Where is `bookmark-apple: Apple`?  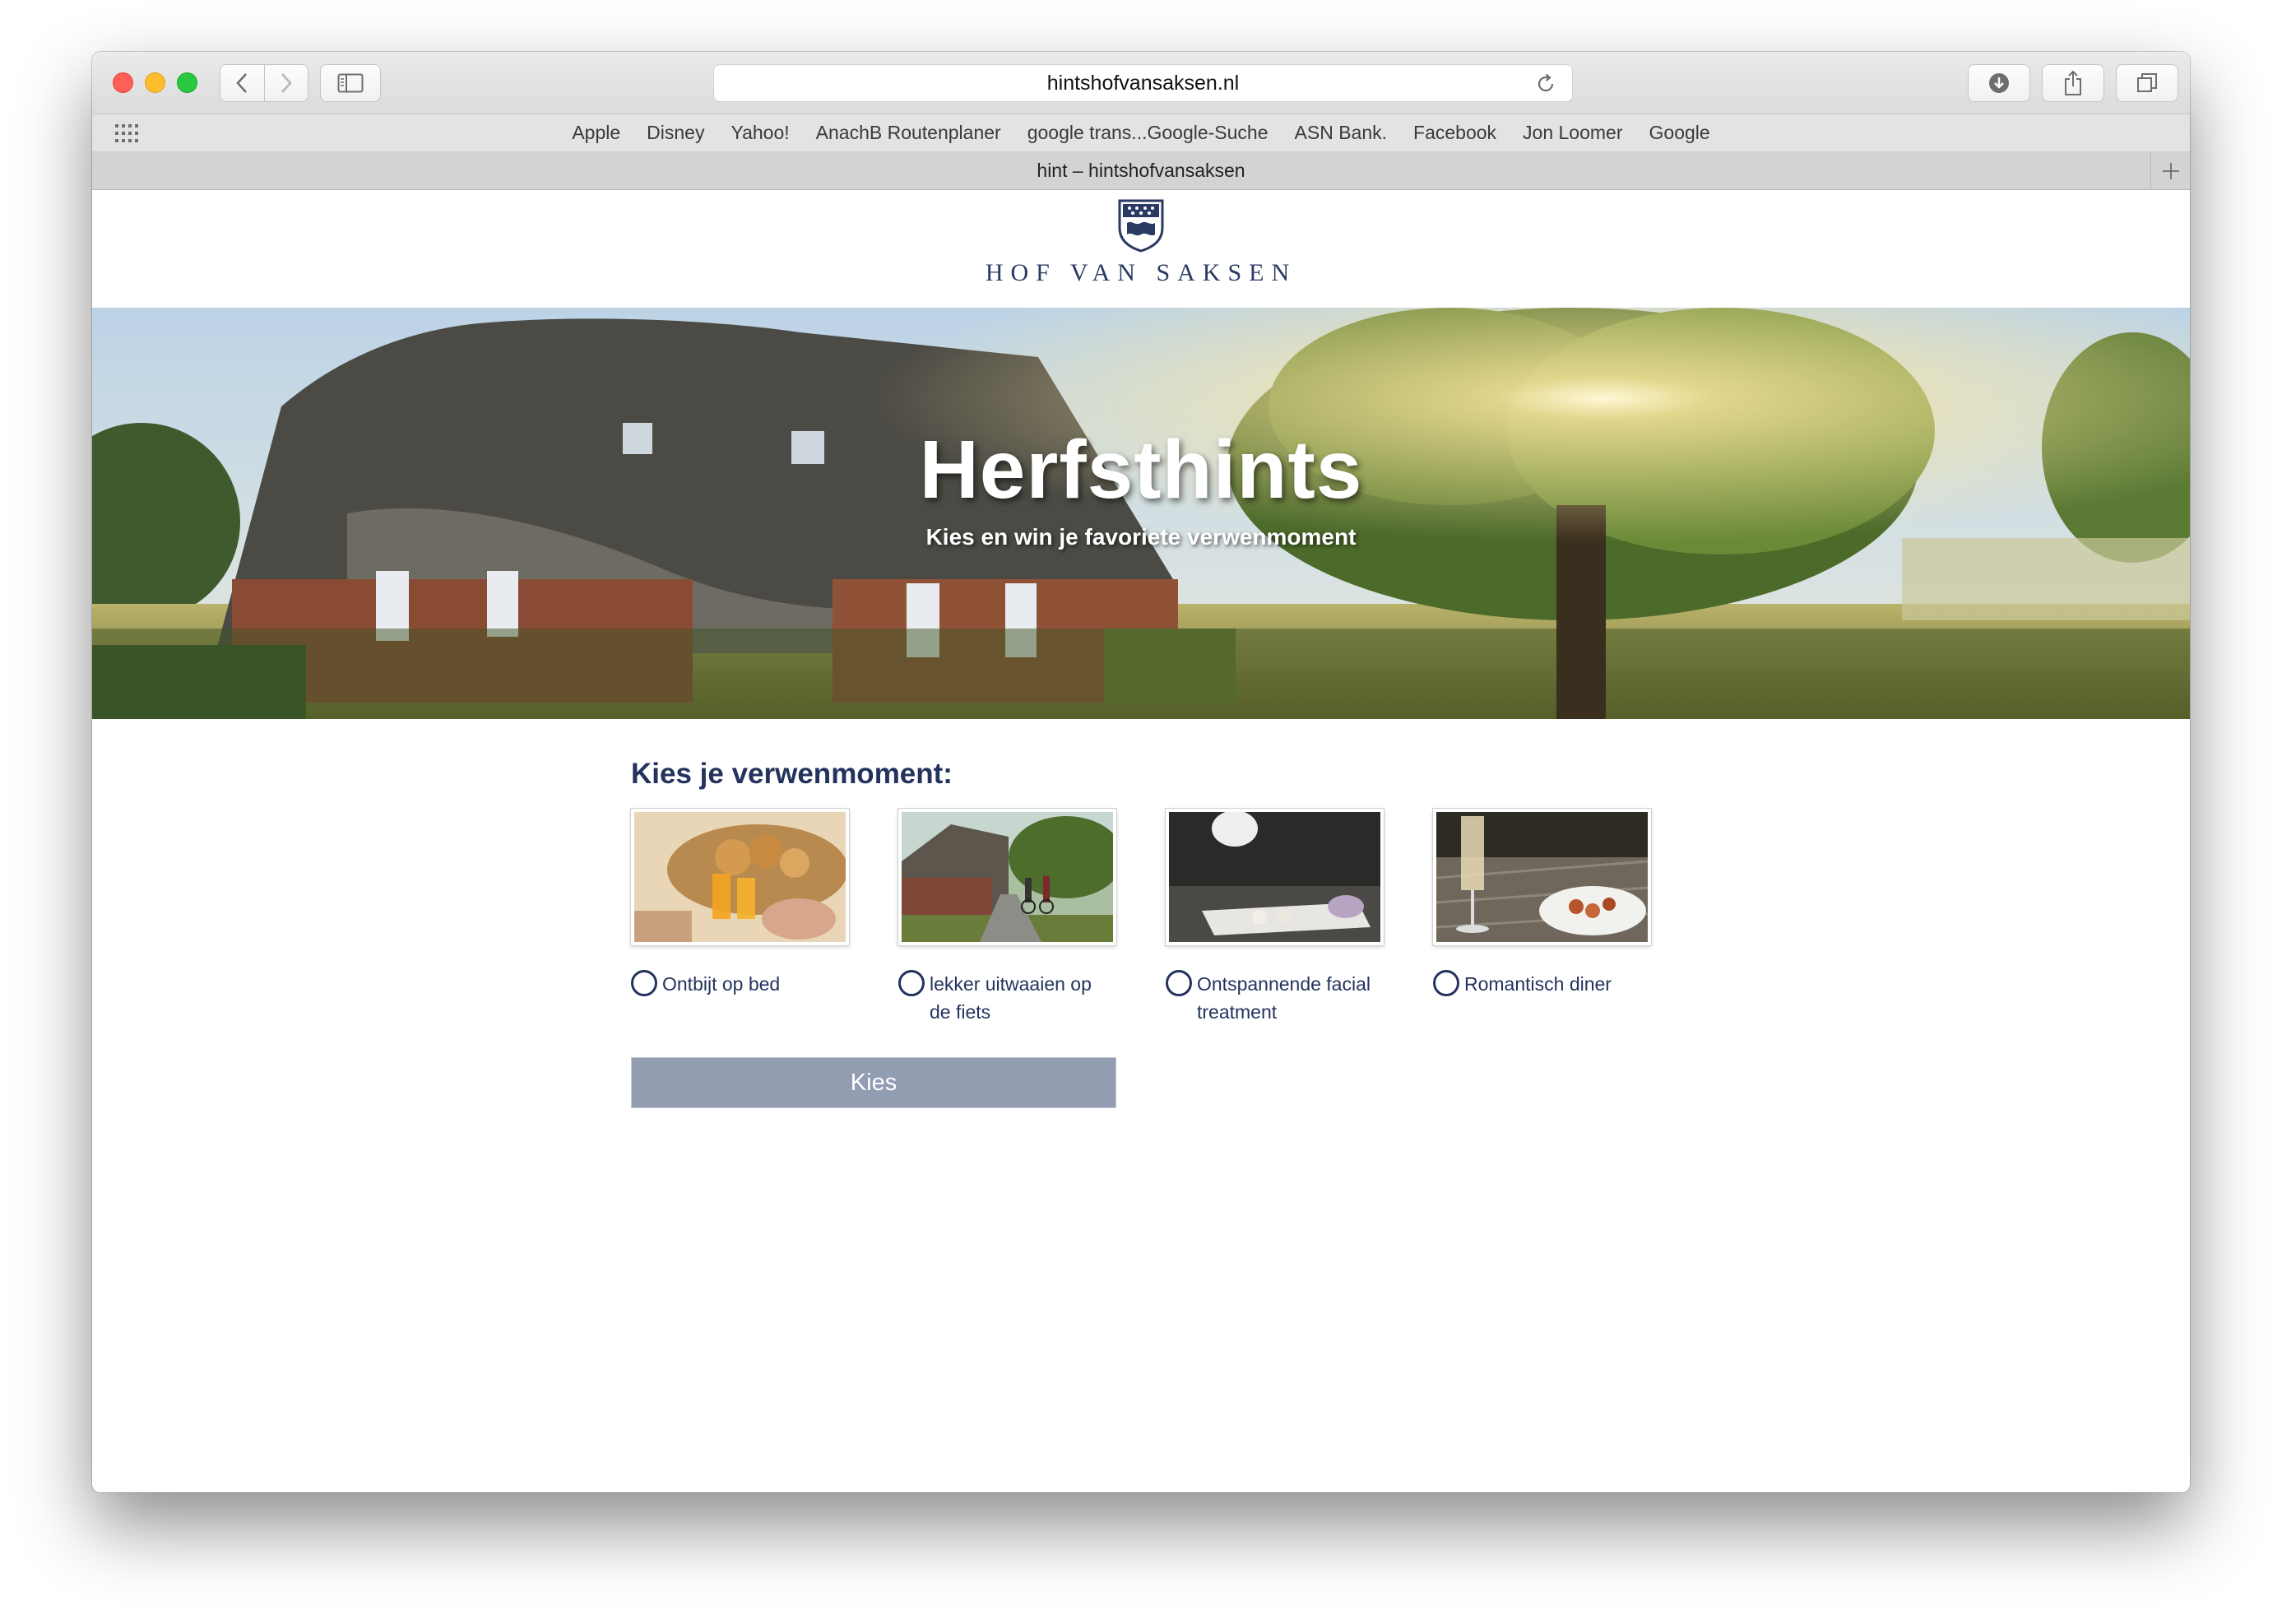 bookmark-apple: Apple is located at coordinates (596, 133).